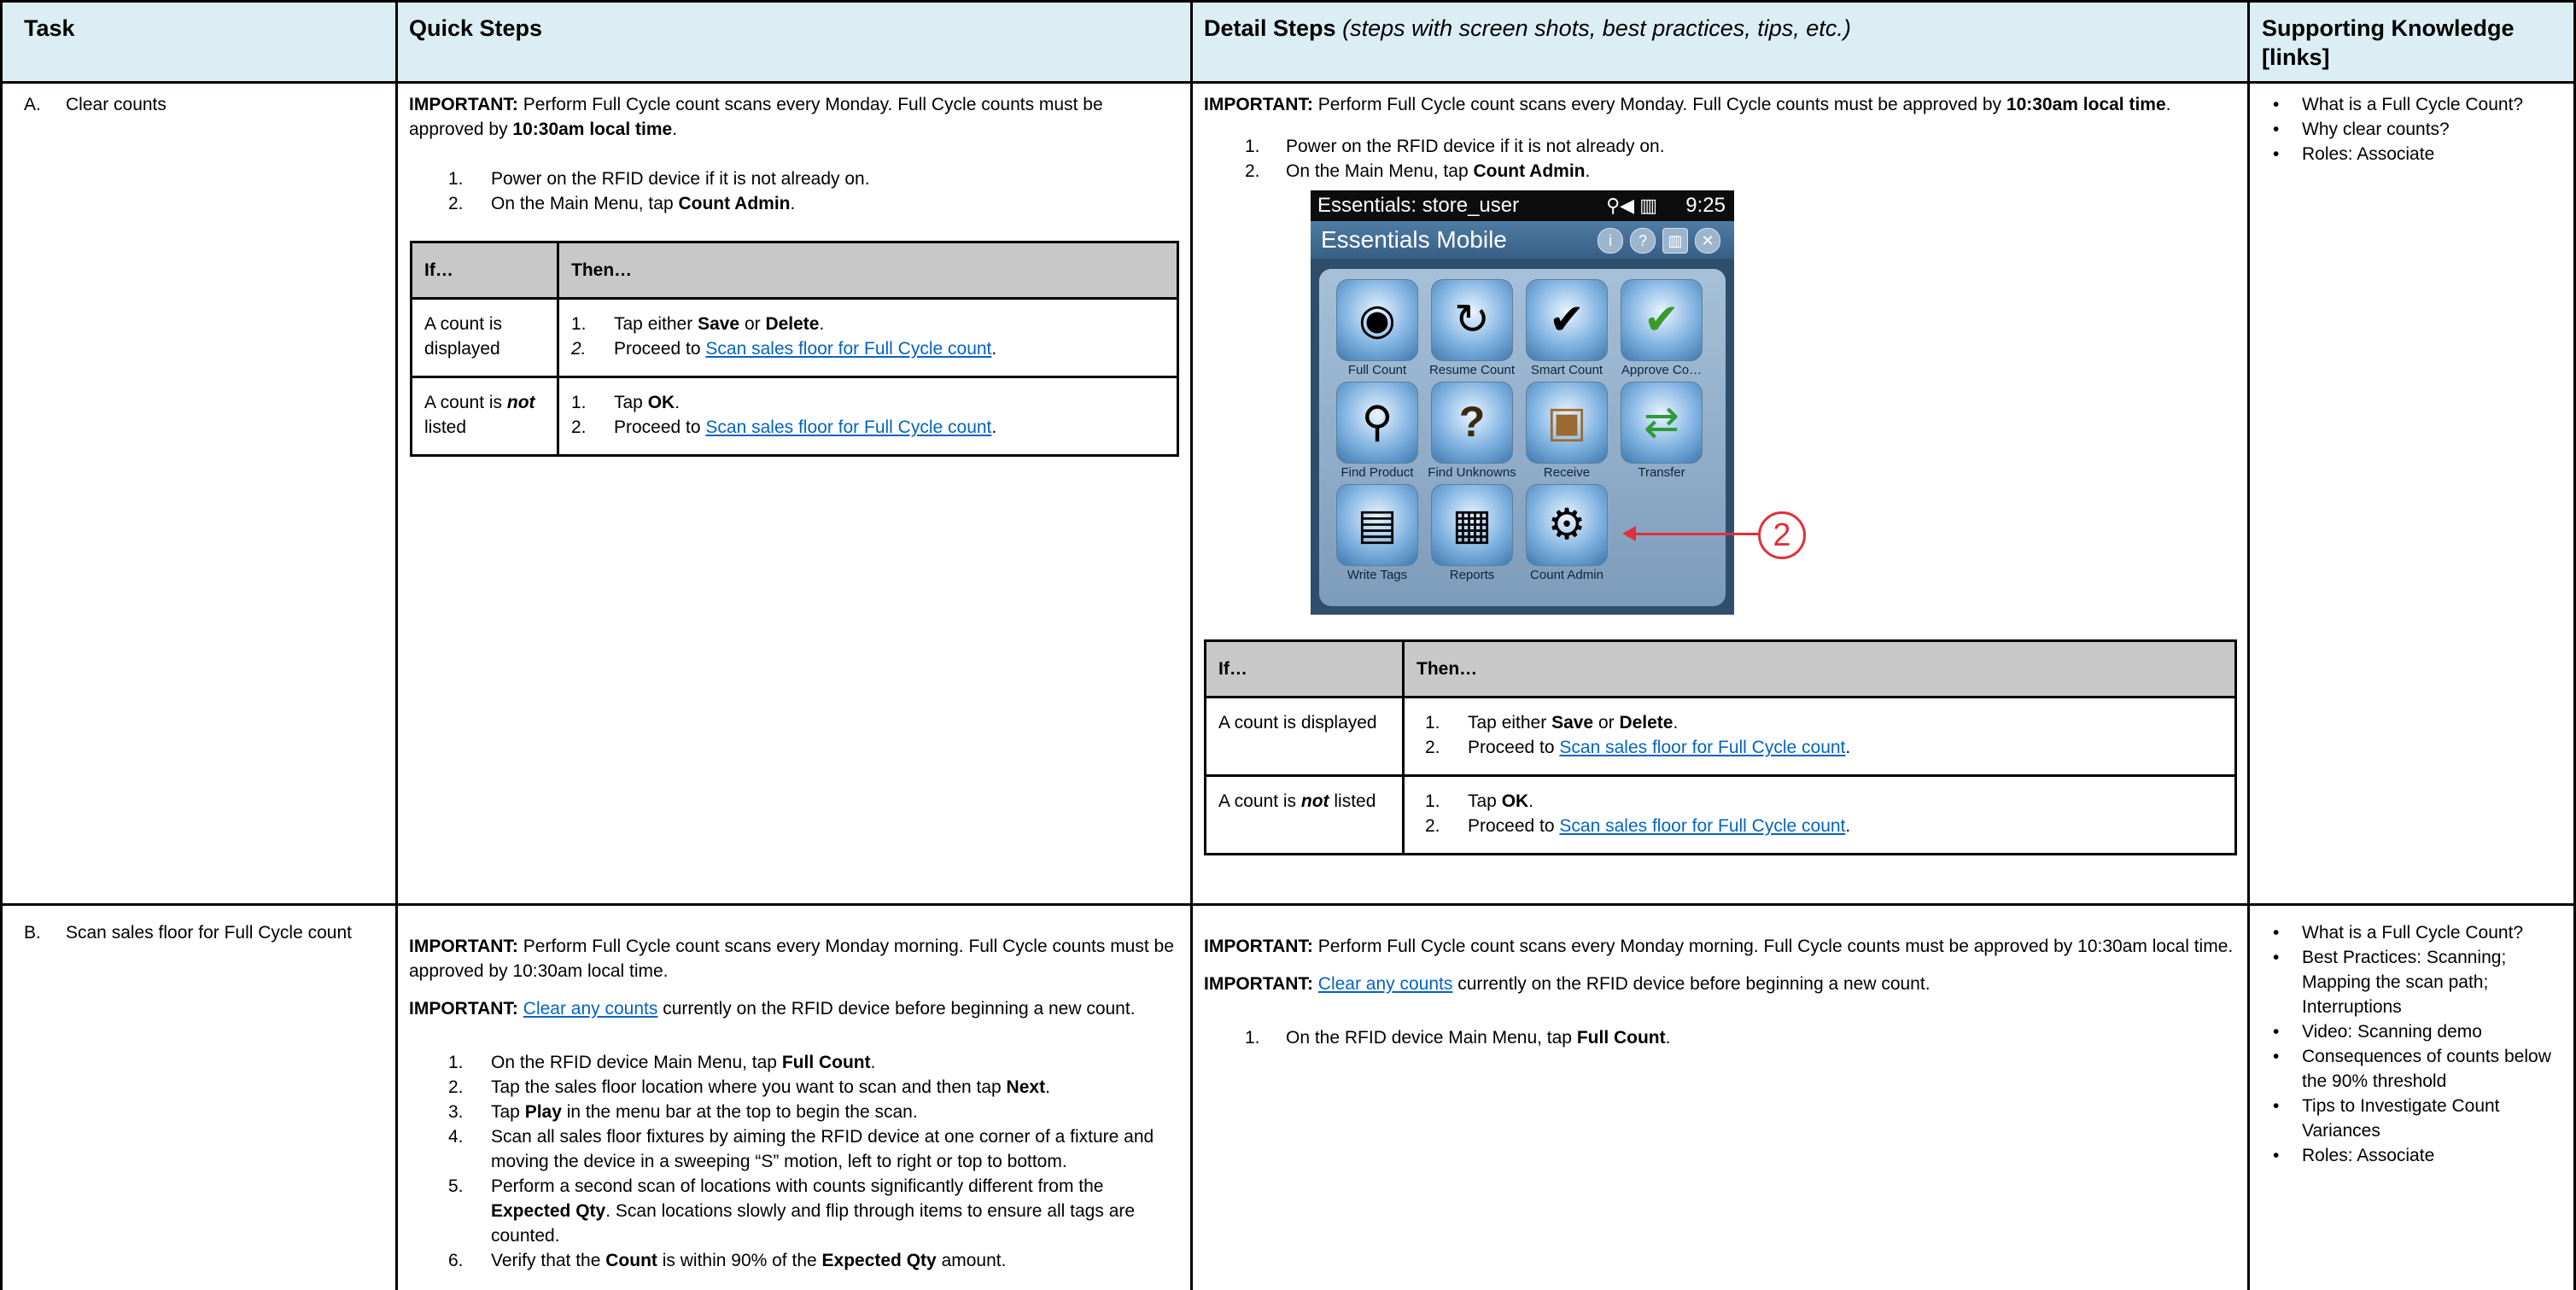  What do you see at coordinates (1377, 472) in the screenshot?
I see `tile-label: Find Product` at bounding box center [1377, 472].